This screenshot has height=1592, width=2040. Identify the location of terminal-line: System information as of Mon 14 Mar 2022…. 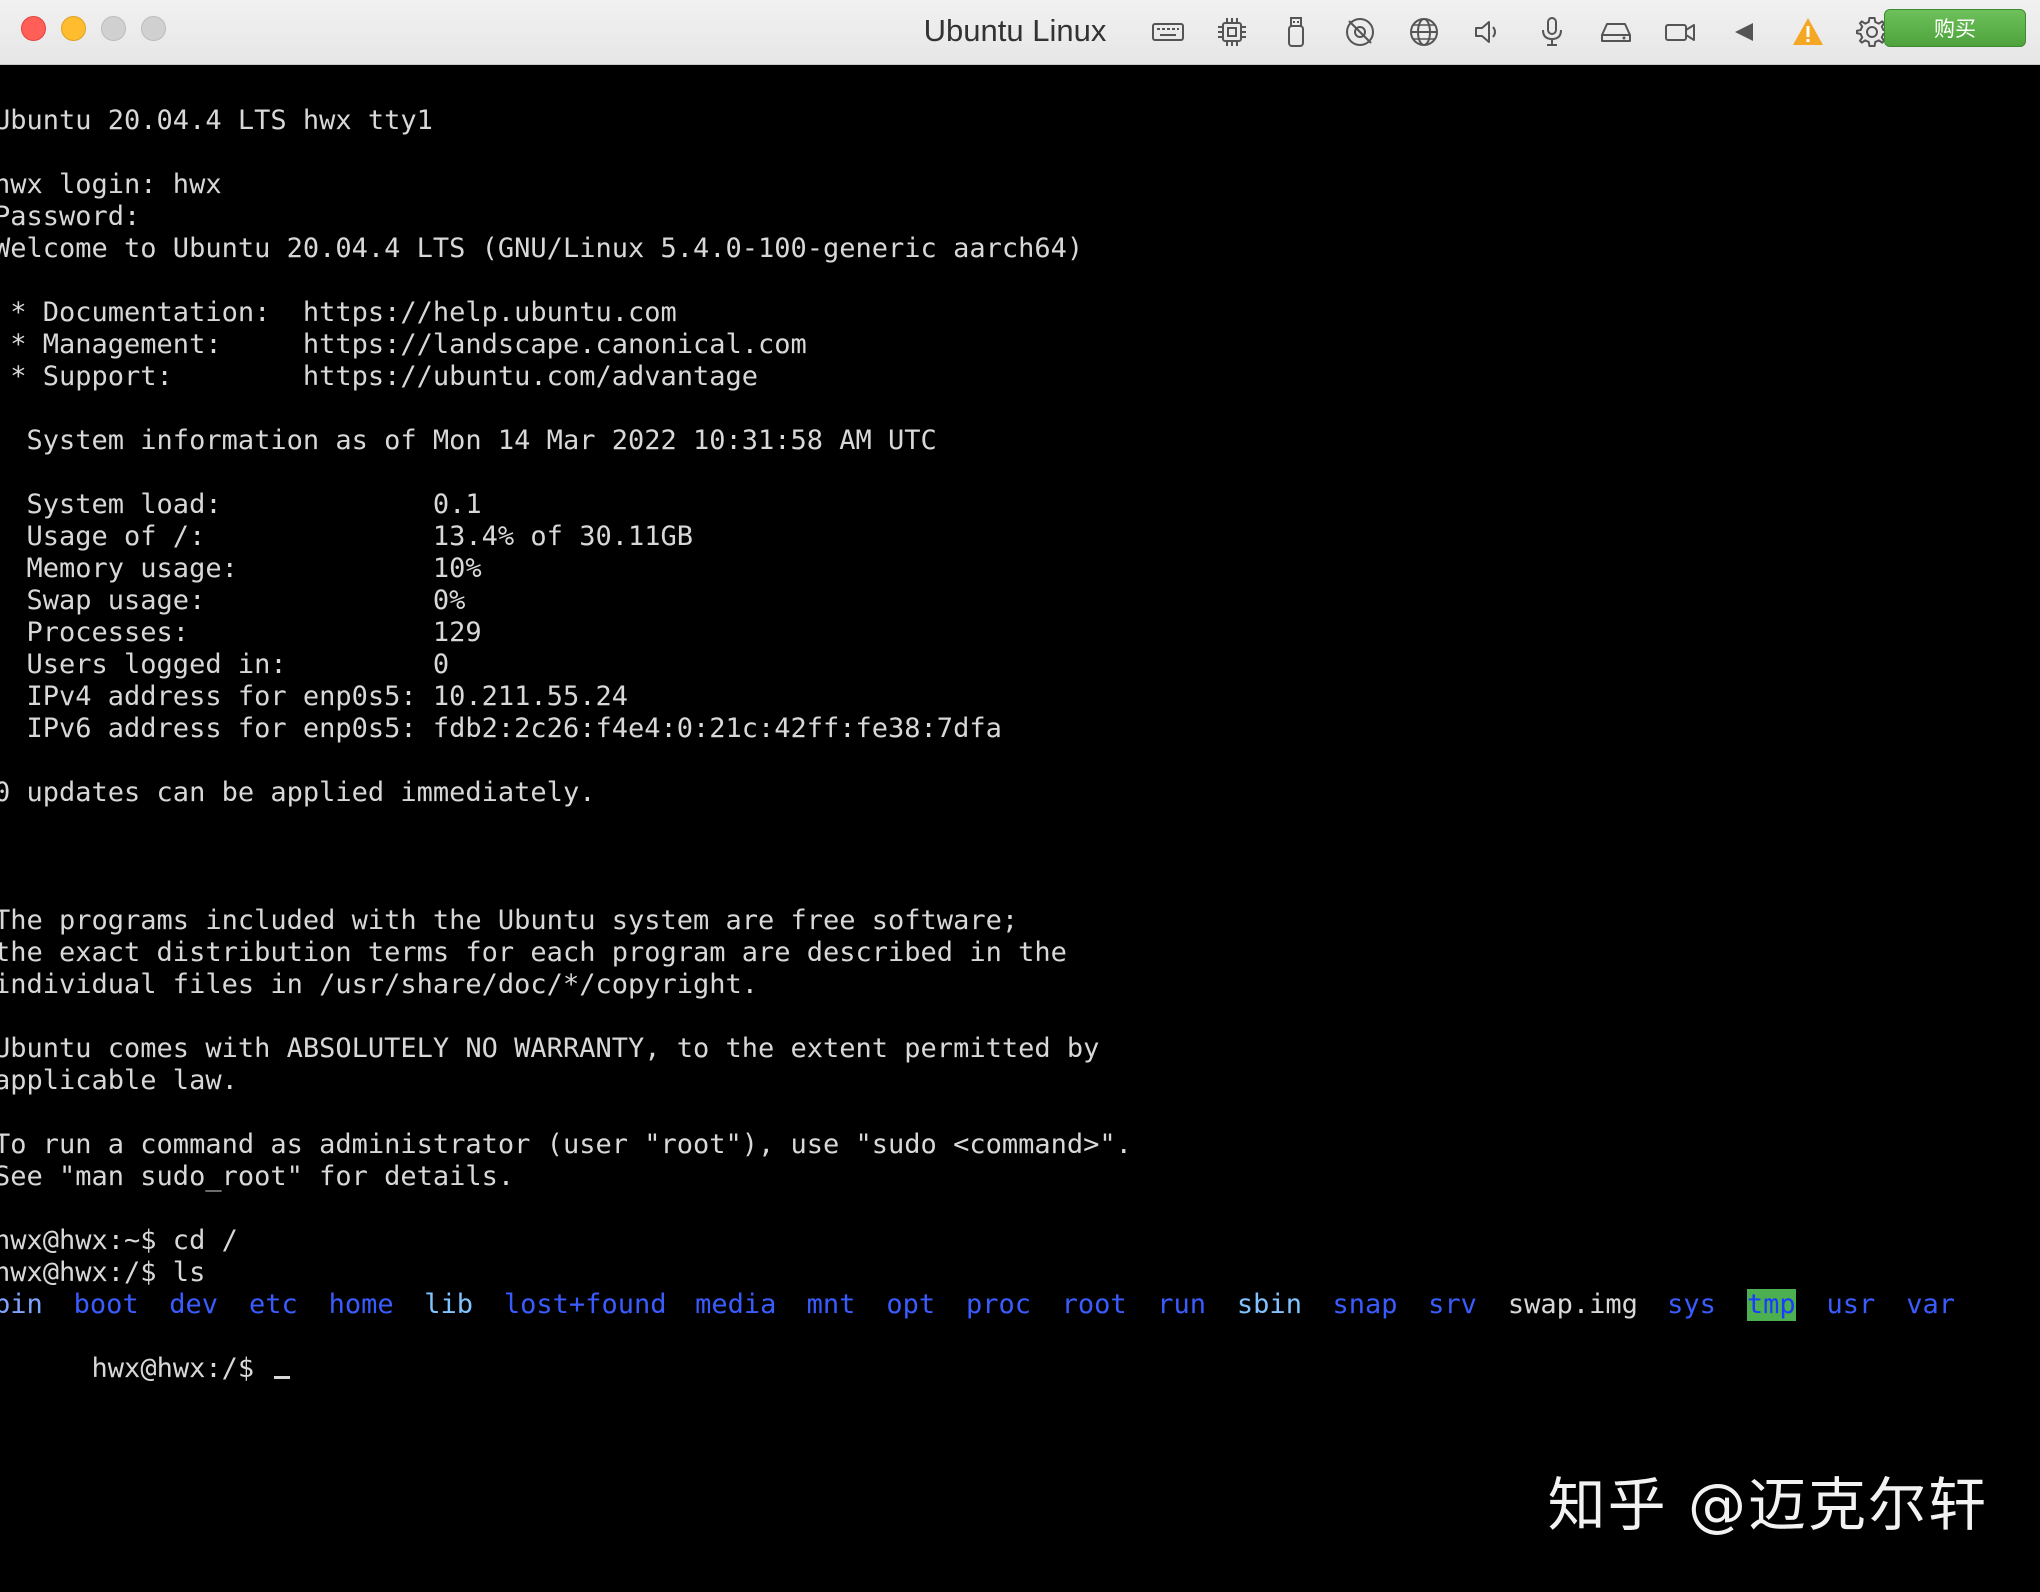
(468, 440).